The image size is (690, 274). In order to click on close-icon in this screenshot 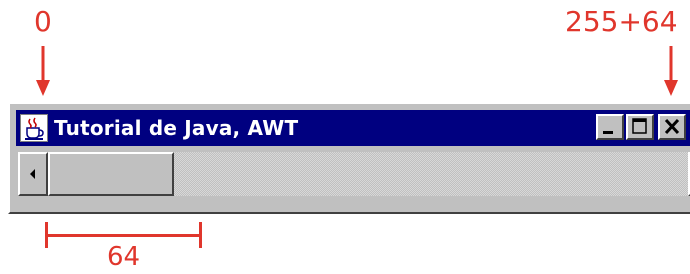, I will do `click(672, 126)`.